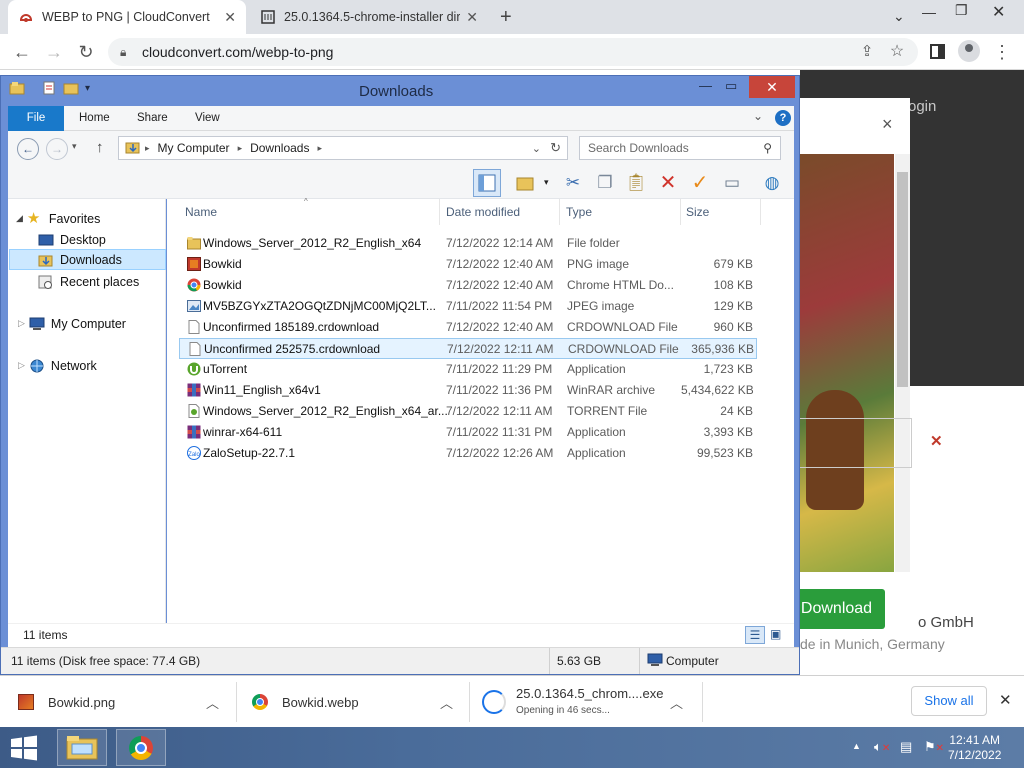 The image size is (1024, 768). What do you see at coordinates (82, 747) in the screenshot?
I see `taskbar-file-explorer` at bounding box center [82, 747].